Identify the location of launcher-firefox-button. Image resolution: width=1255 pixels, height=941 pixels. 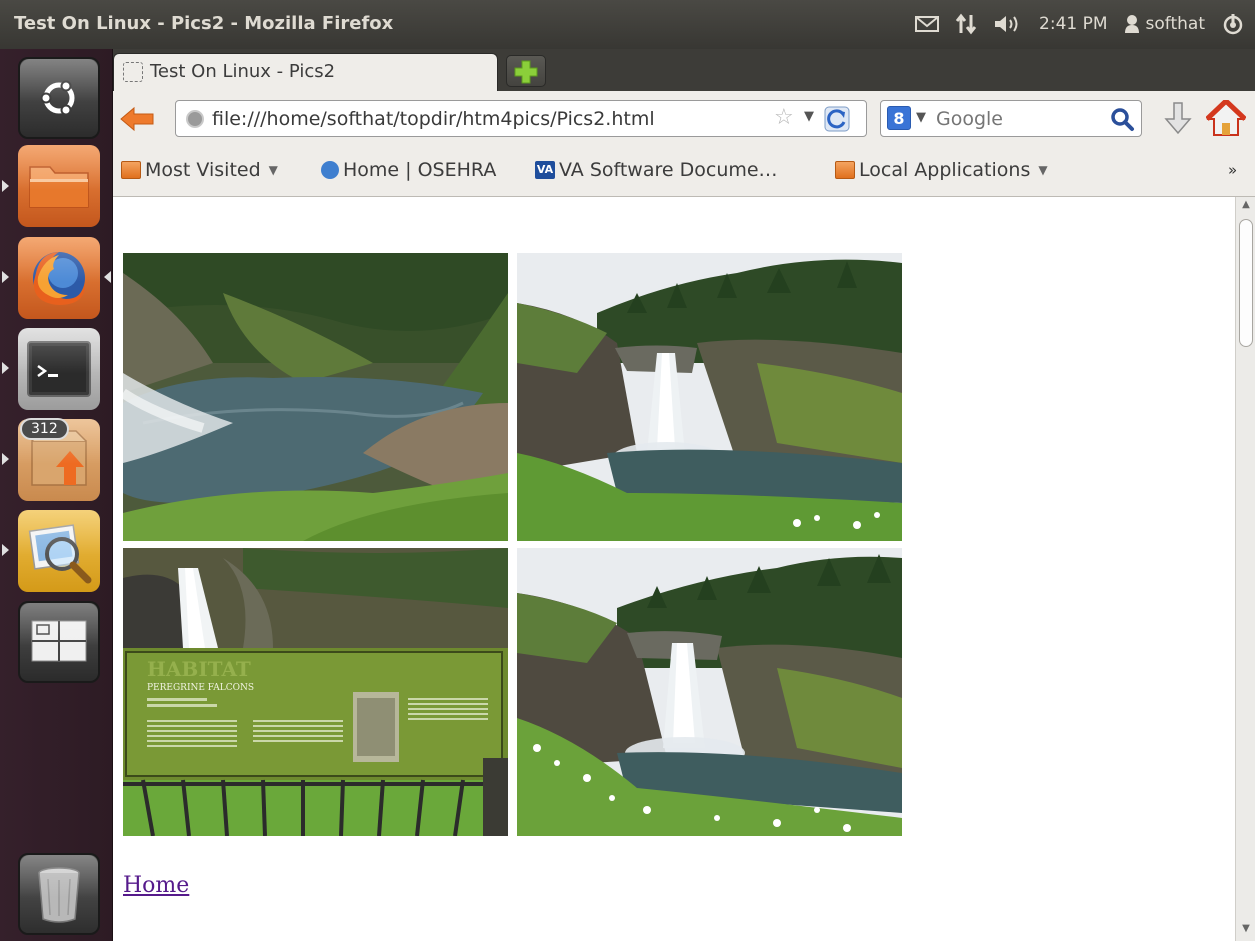
(59, 278).